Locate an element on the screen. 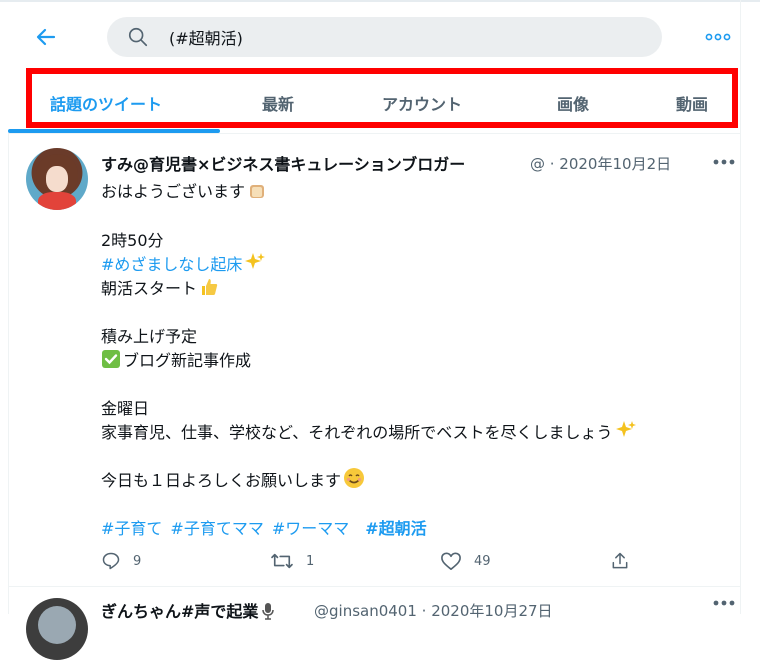  smiling-face-icon is located at coordinates (354, 480).